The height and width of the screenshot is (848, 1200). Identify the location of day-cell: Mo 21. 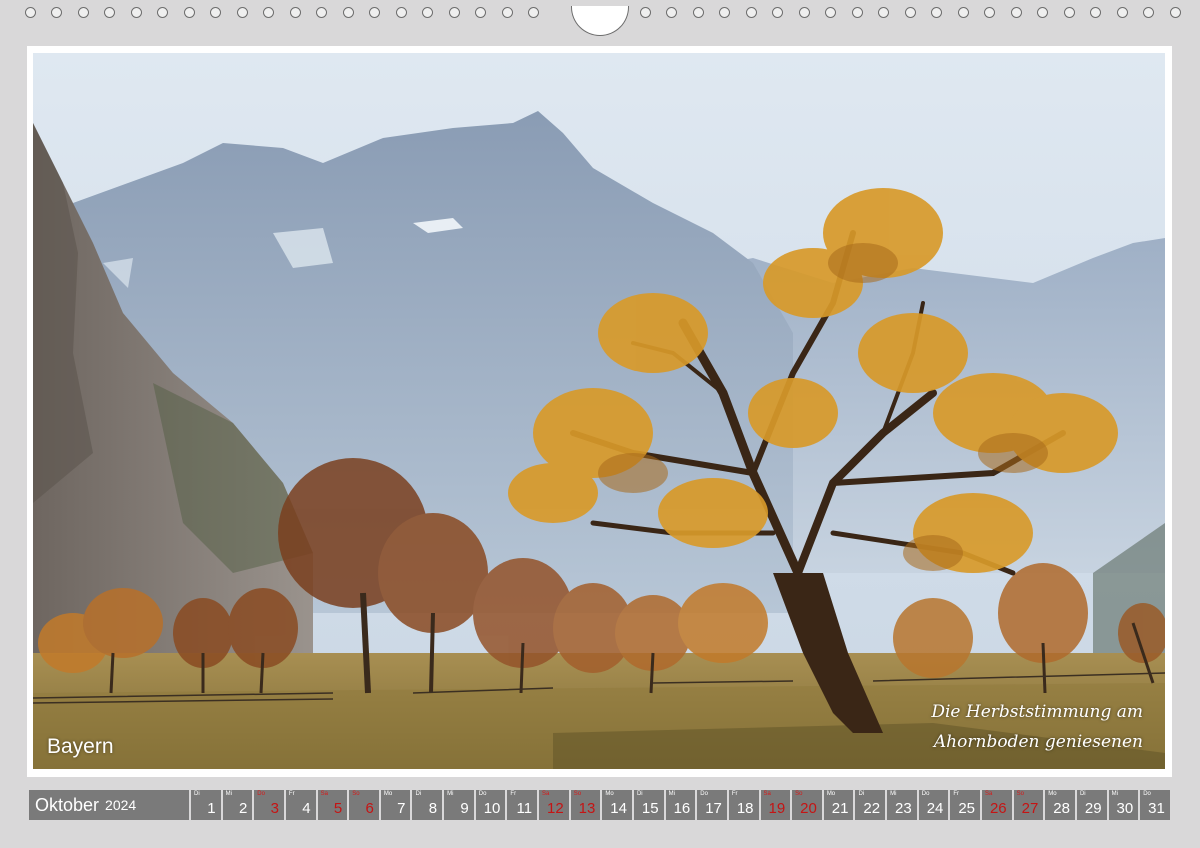
(838, 805).